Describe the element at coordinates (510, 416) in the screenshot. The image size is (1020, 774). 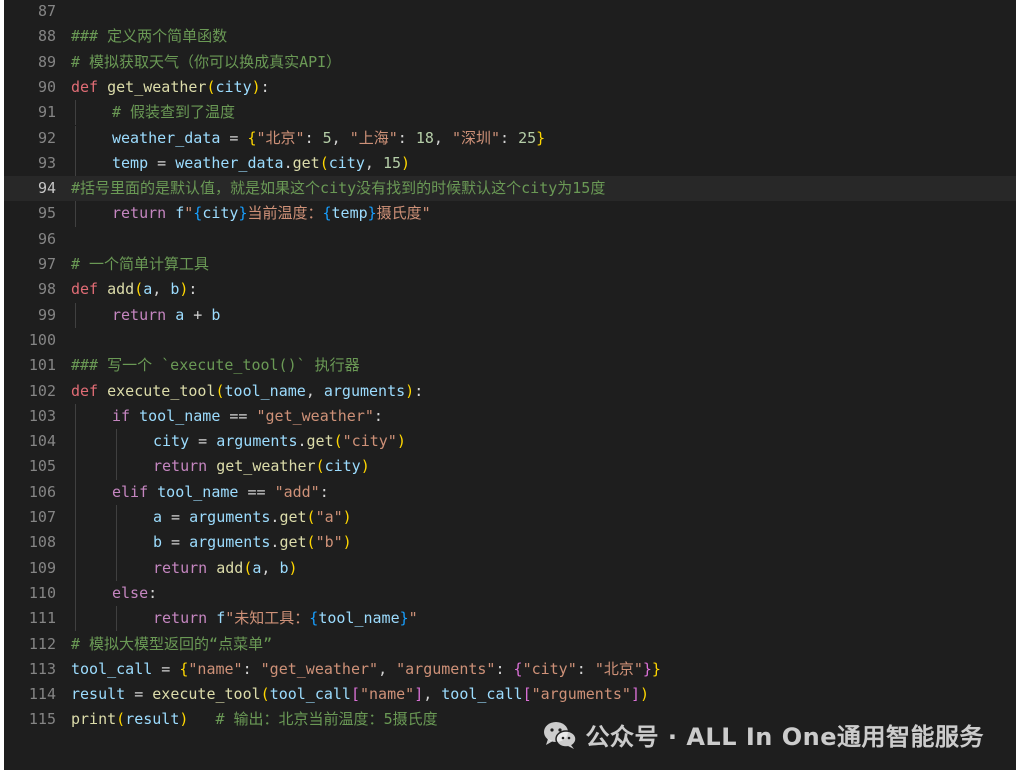
I see `code-line: 103 if tool_name == "get_weather":` at that location.